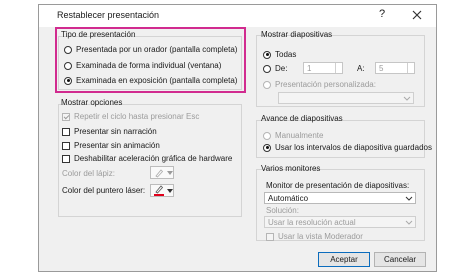  Describe the element at coordinates (291, 168) in the screenshot. I see `monitors-title: Varios monitores` at that location.